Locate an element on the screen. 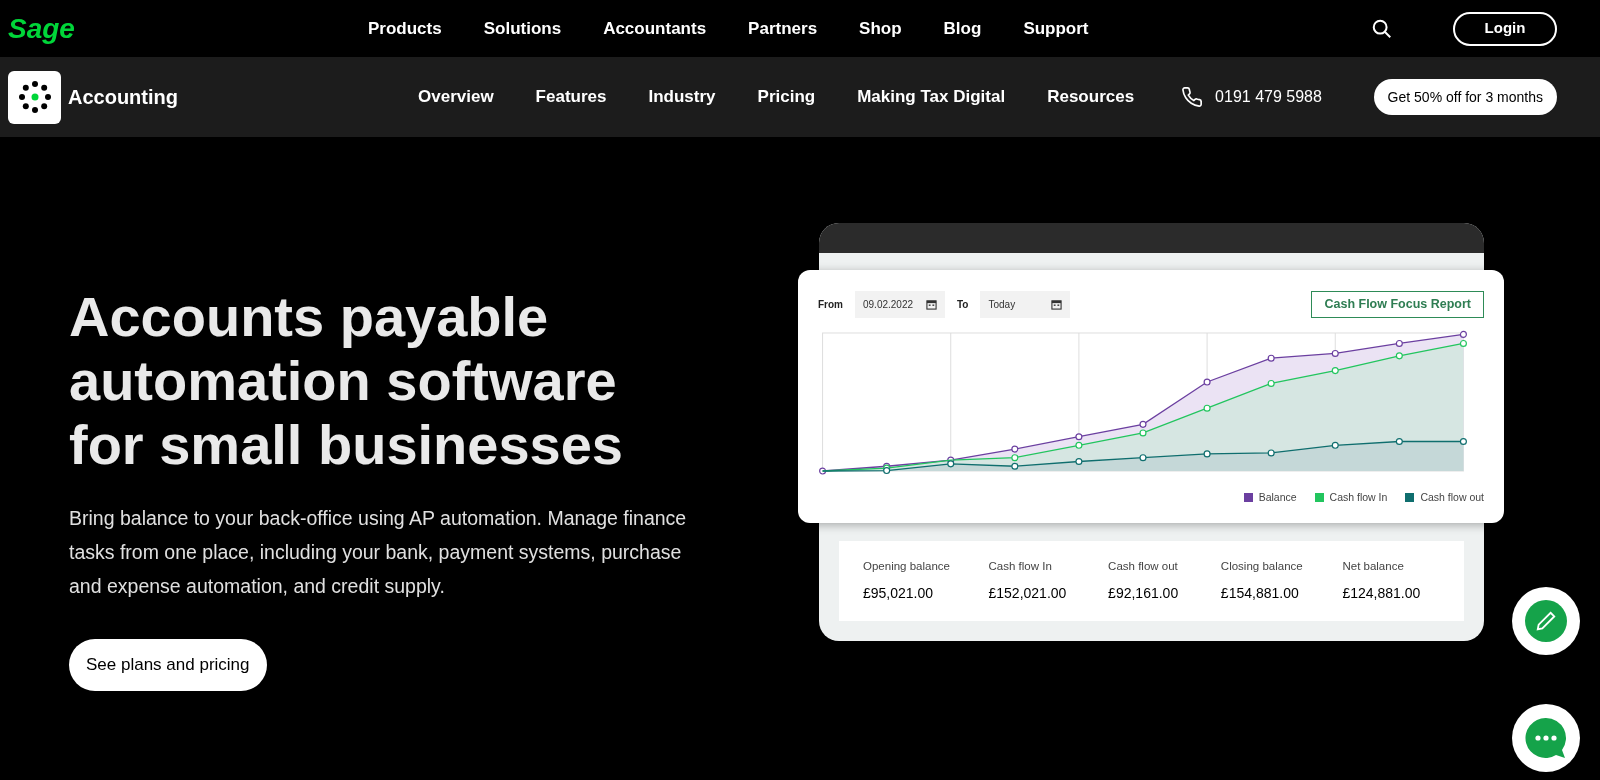 The height and width of the screenshot is (780, 1600). login-button: Login is located at coordinates (1505, 28).